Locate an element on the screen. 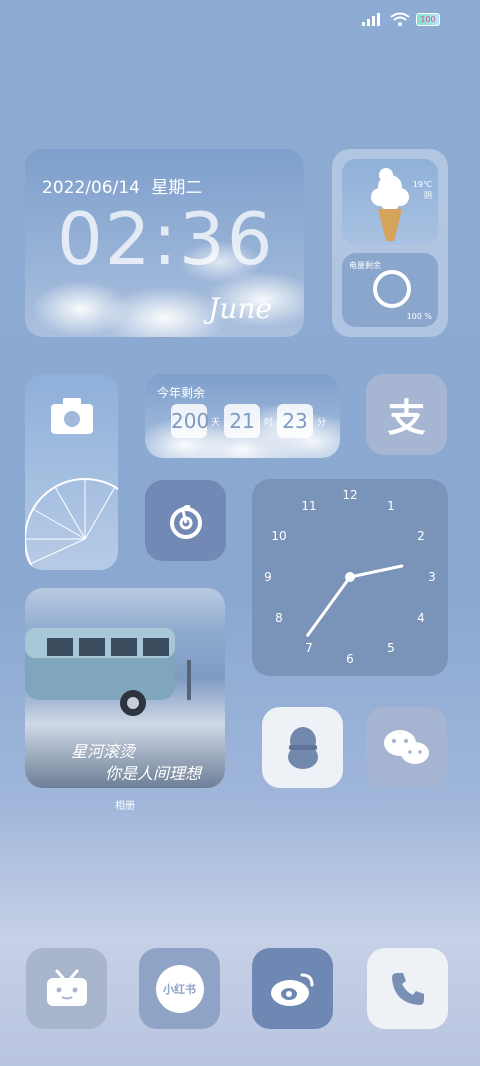 Image resolution: width=480 pixels, height=1066 pixels. clock-hands is located at coordinates (355, 600).